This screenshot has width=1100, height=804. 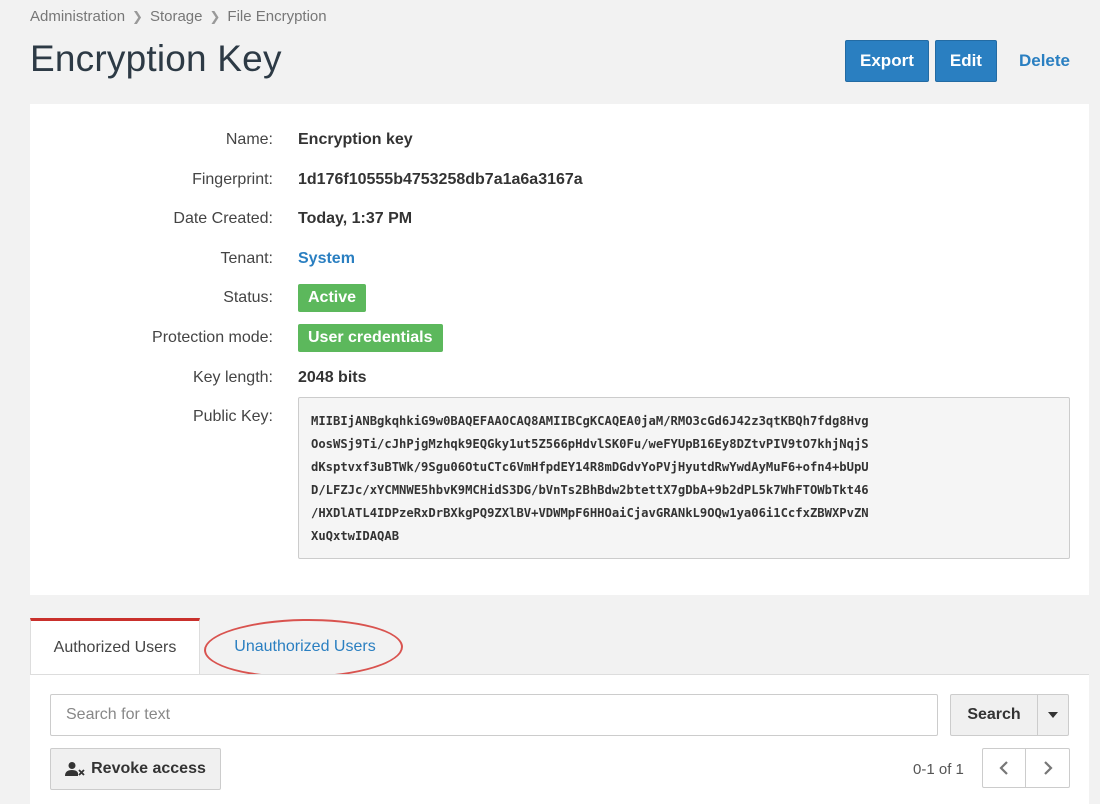 What do you see at coordinates (246, 258) in the screenshot?
I see `tenant-label: Tenant:` at bounding box center [246, 258].